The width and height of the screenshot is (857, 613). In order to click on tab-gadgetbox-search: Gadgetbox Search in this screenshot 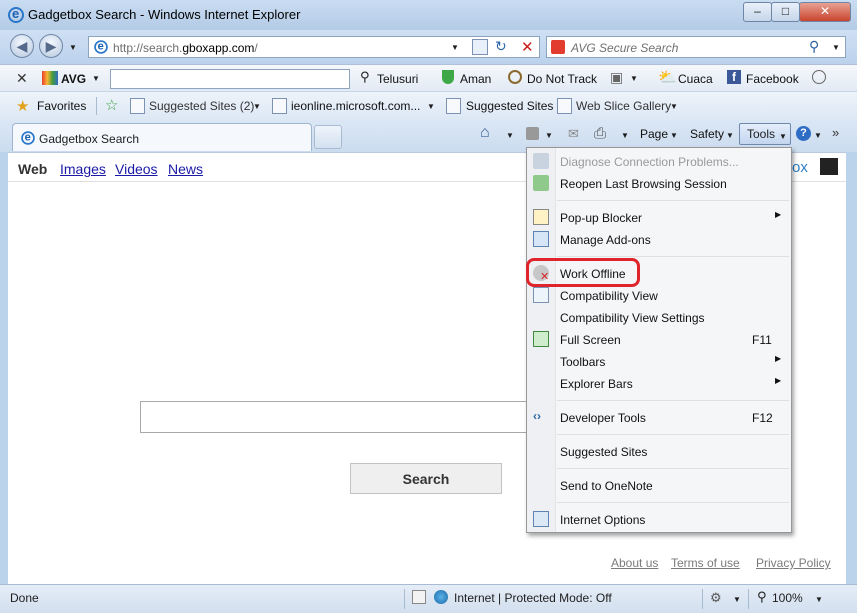, I will do `click(162, 137)`.